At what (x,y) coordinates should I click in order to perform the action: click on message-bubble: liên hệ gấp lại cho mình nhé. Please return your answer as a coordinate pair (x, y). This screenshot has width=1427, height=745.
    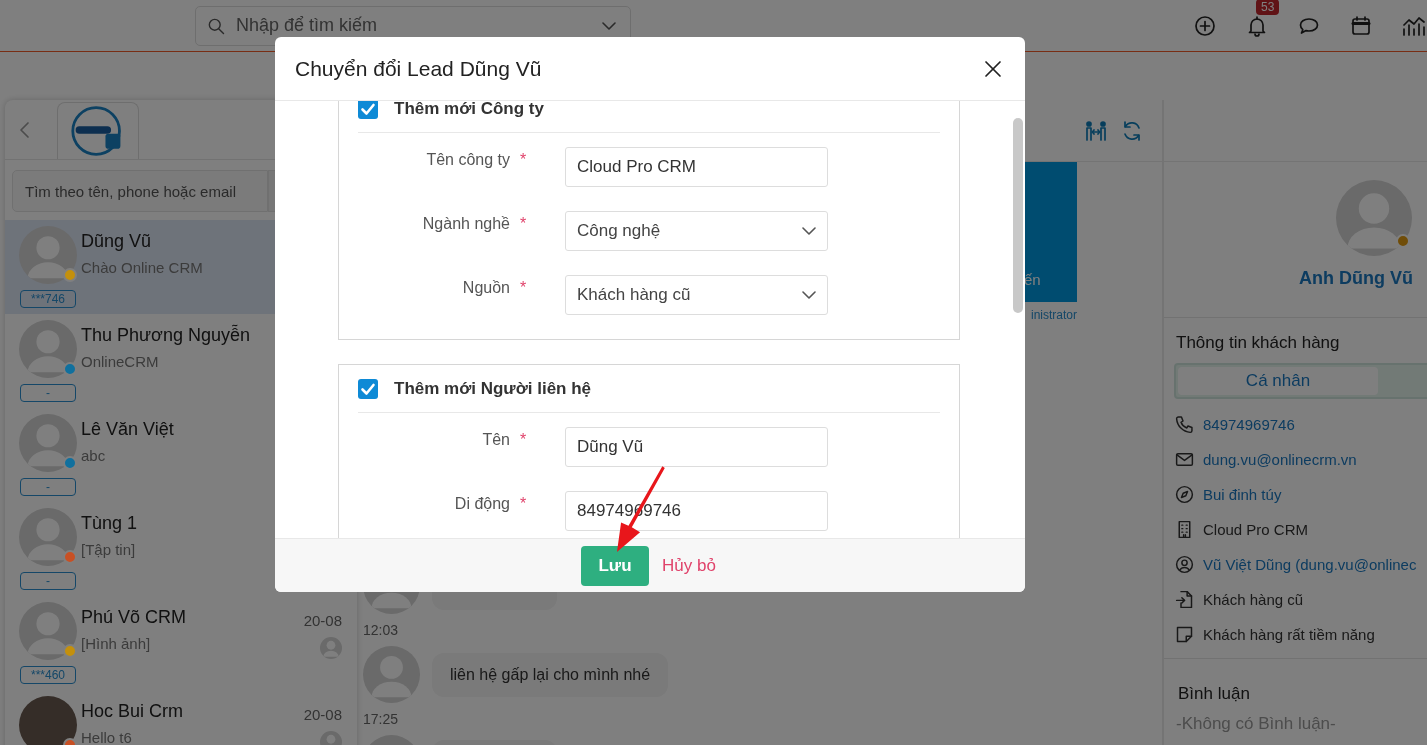
    Looking at the image, I should click on (550, 674).